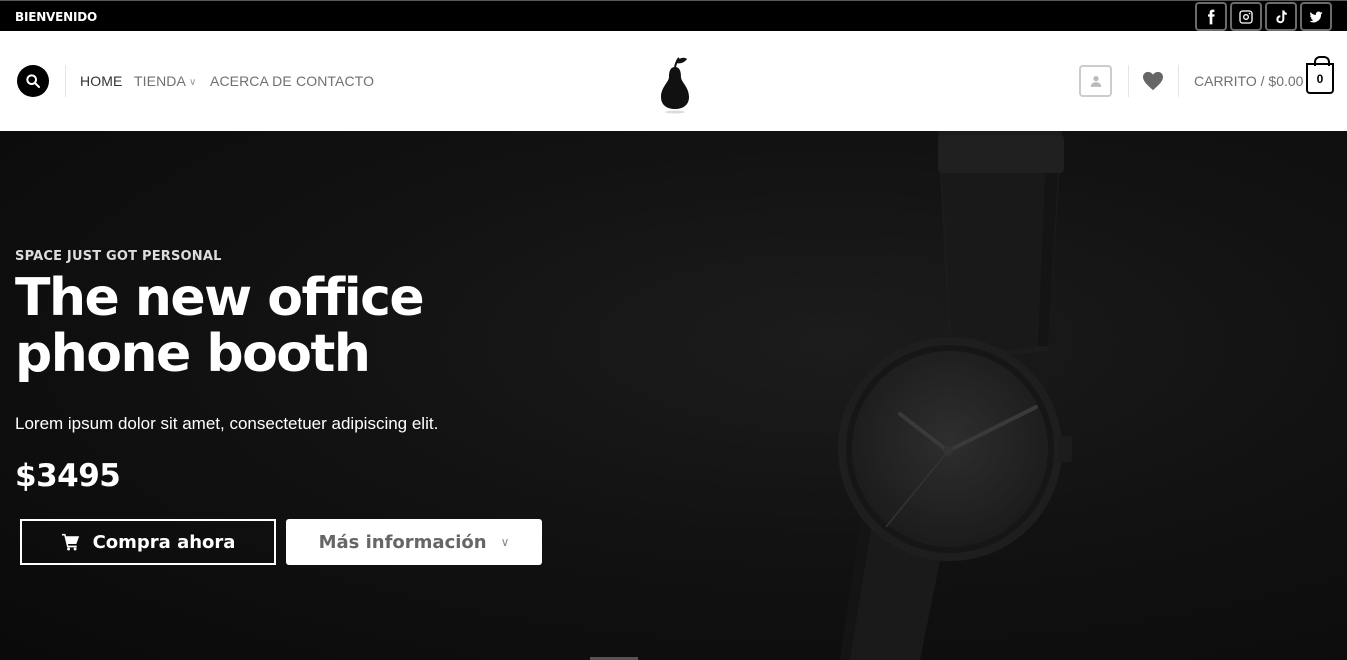 The width and height of the screenshot is (1347, 660). I want to click on twitter-icon, so click(1316, 16).